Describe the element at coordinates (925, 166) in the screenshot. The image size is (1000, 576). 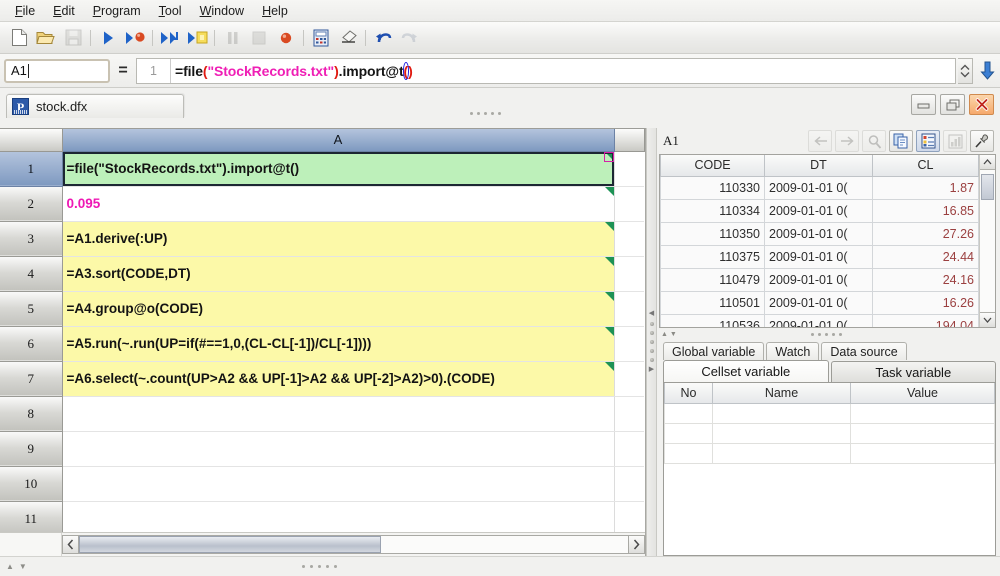
I see `value-col-header-cl: CL` at that location.